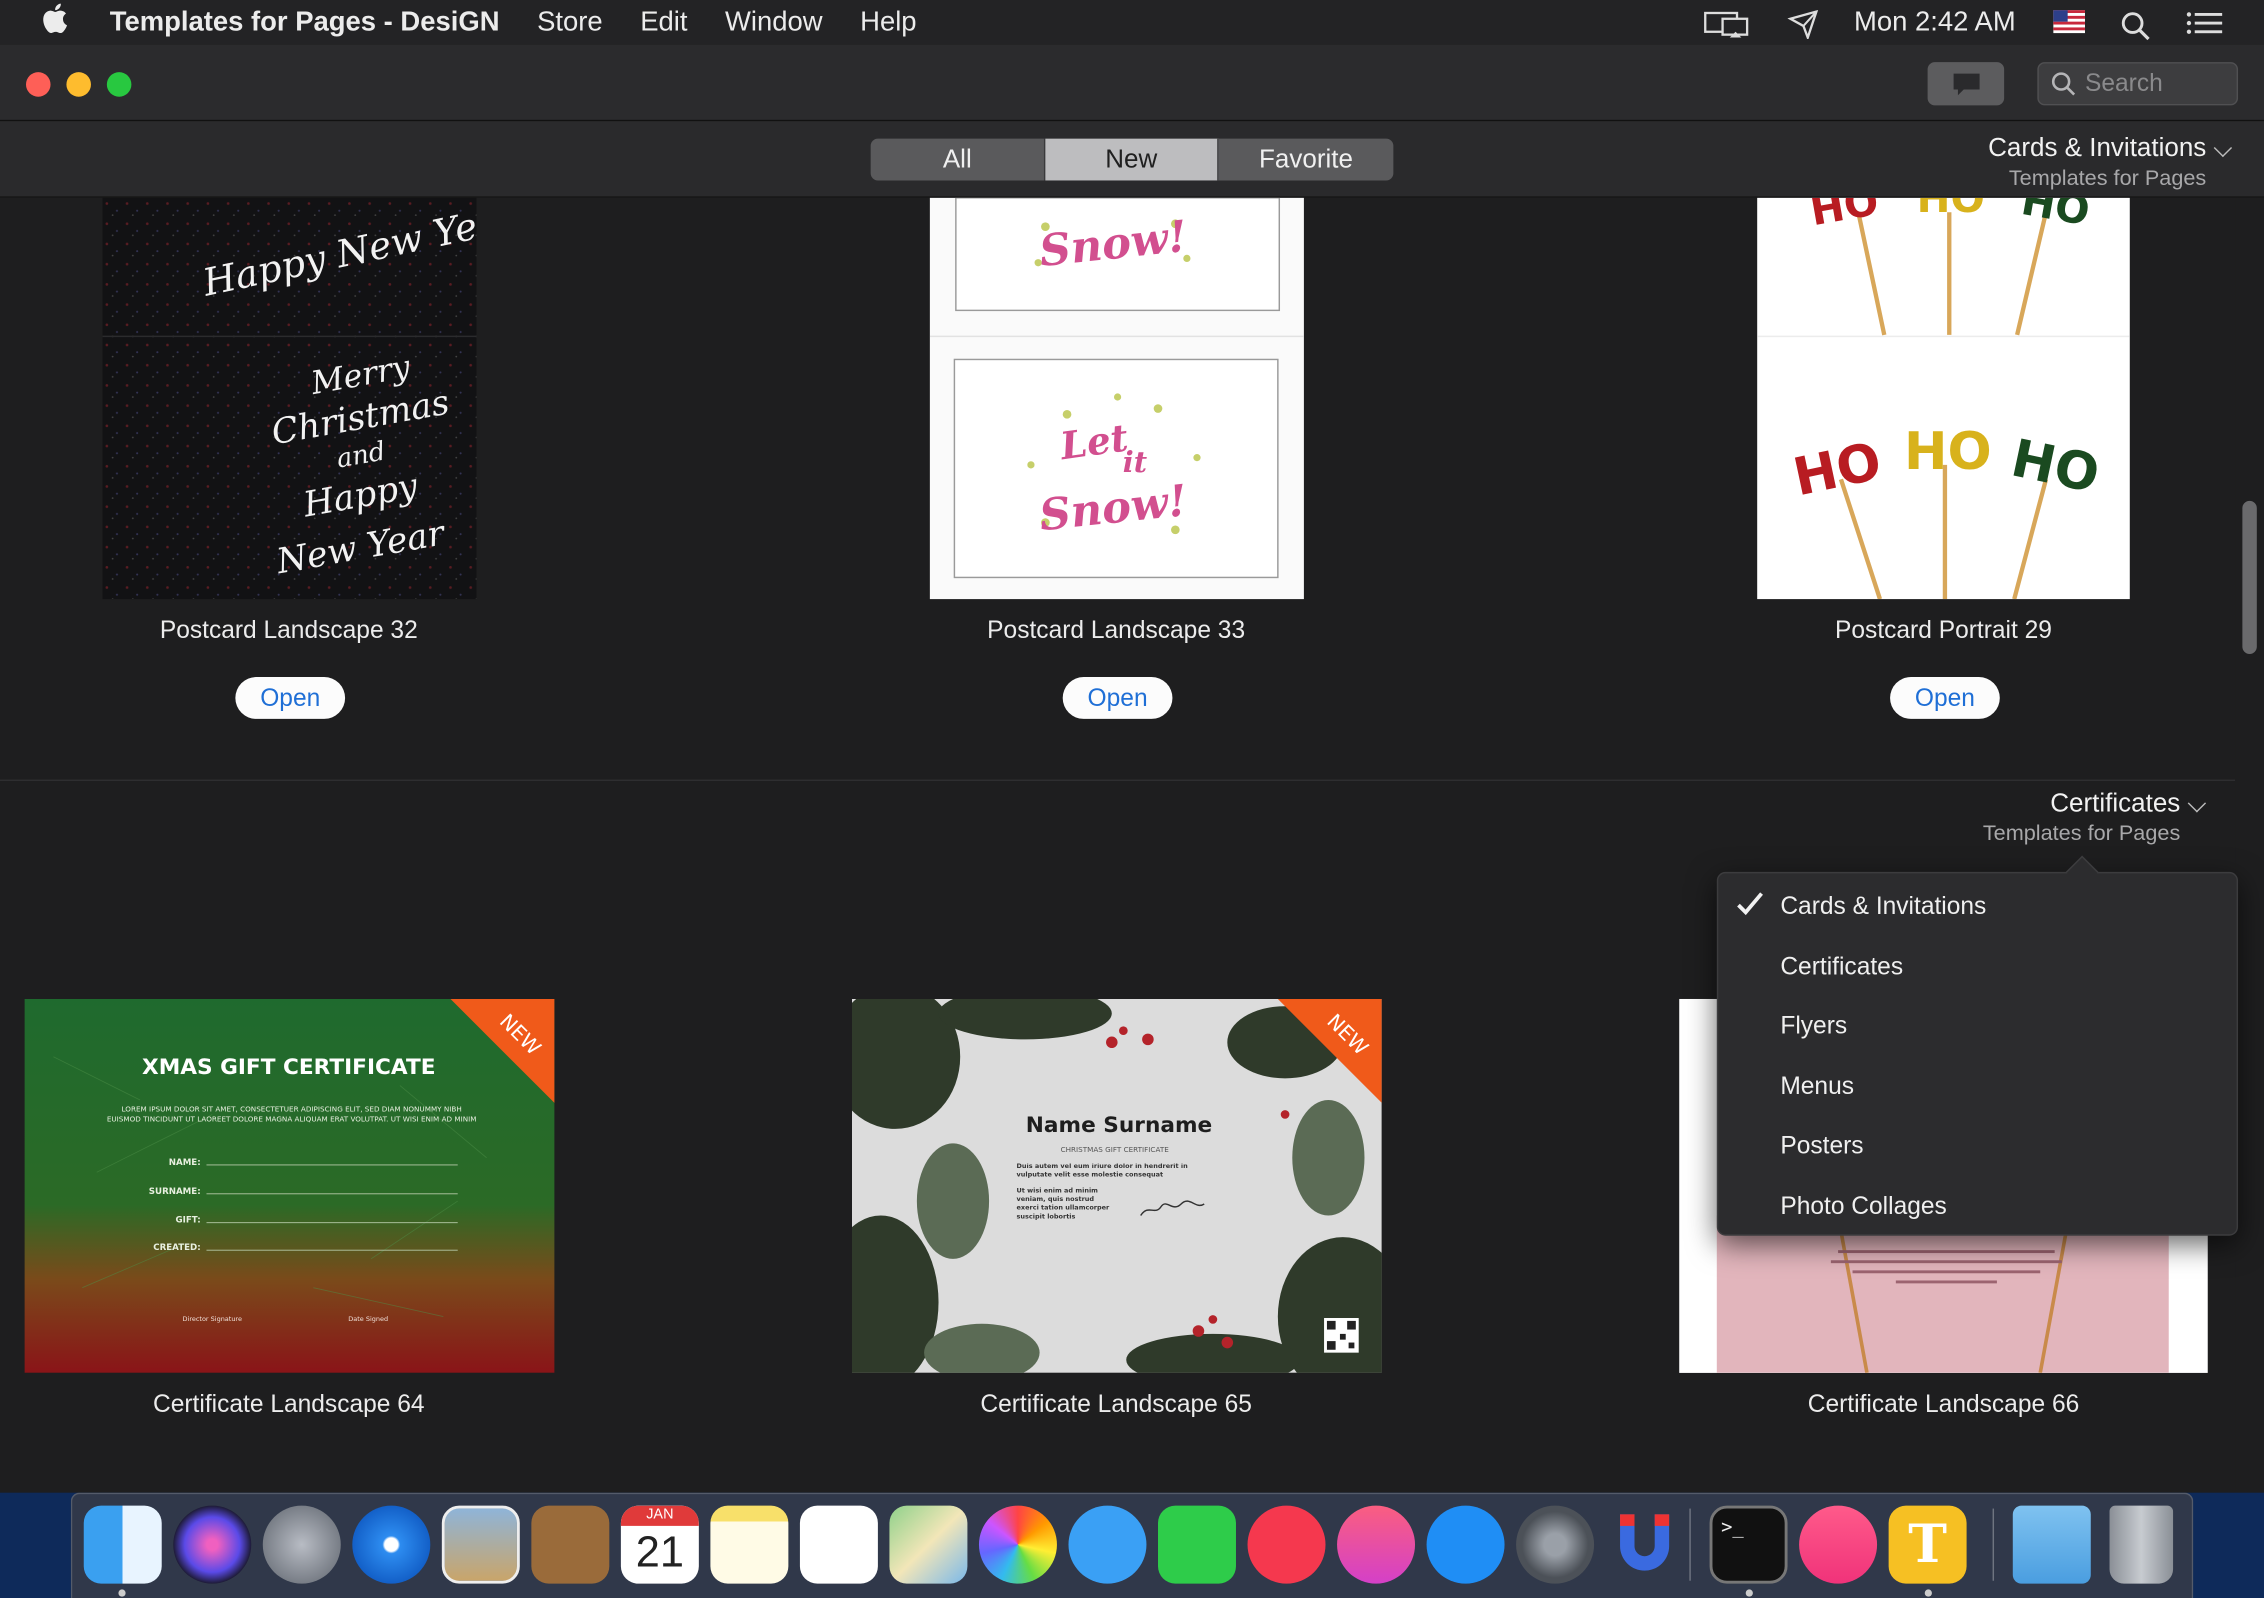 The height and width of the screenshot is (1598, 2264). I want to click on menu-edit: Edit, so click(663, 22).